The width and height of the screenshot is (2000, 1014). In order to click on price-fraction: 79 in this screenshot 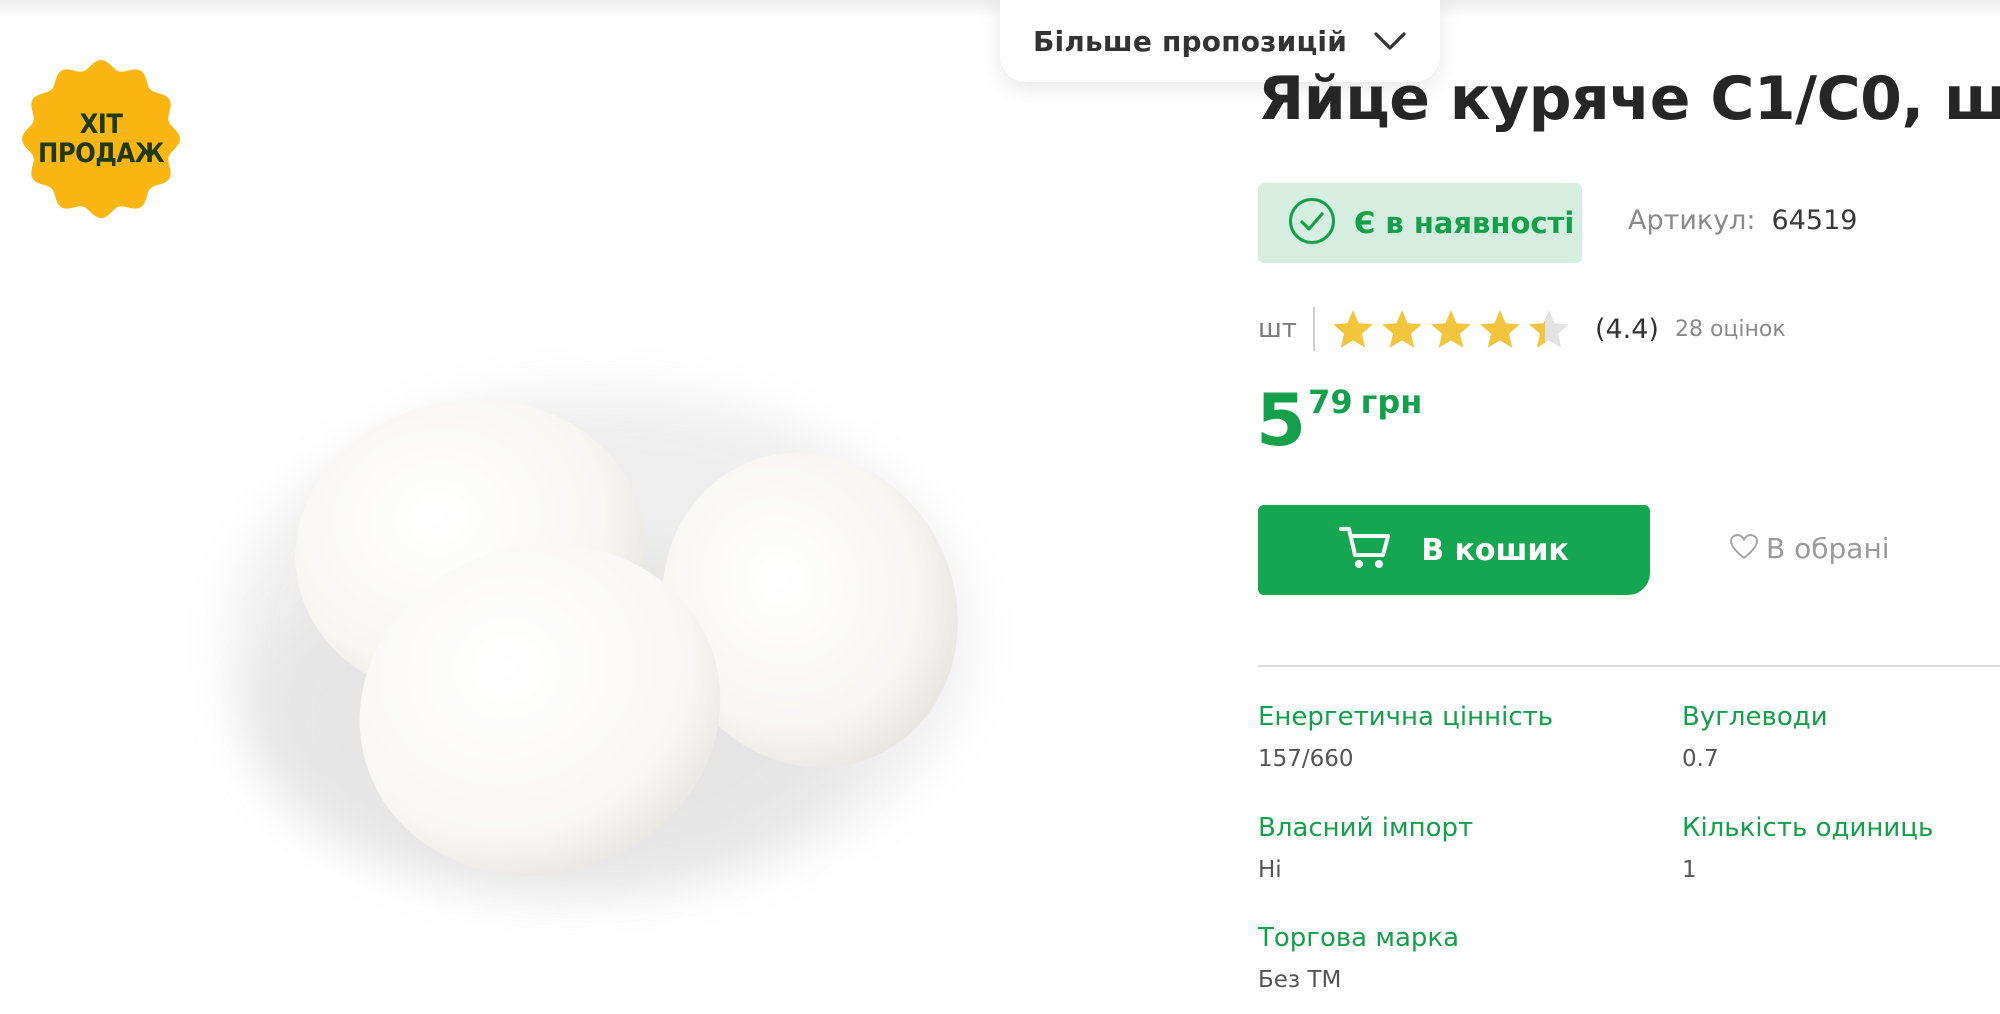, I will do `click(1330, 402)`.